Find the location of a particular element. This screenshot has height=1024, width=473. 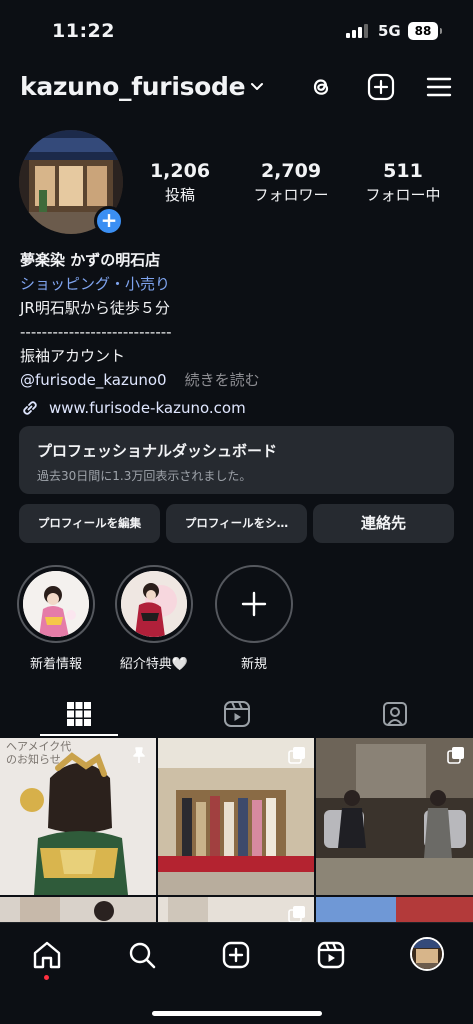

username-switcher: kazuno_furisode is located at coordinates (133, 86).